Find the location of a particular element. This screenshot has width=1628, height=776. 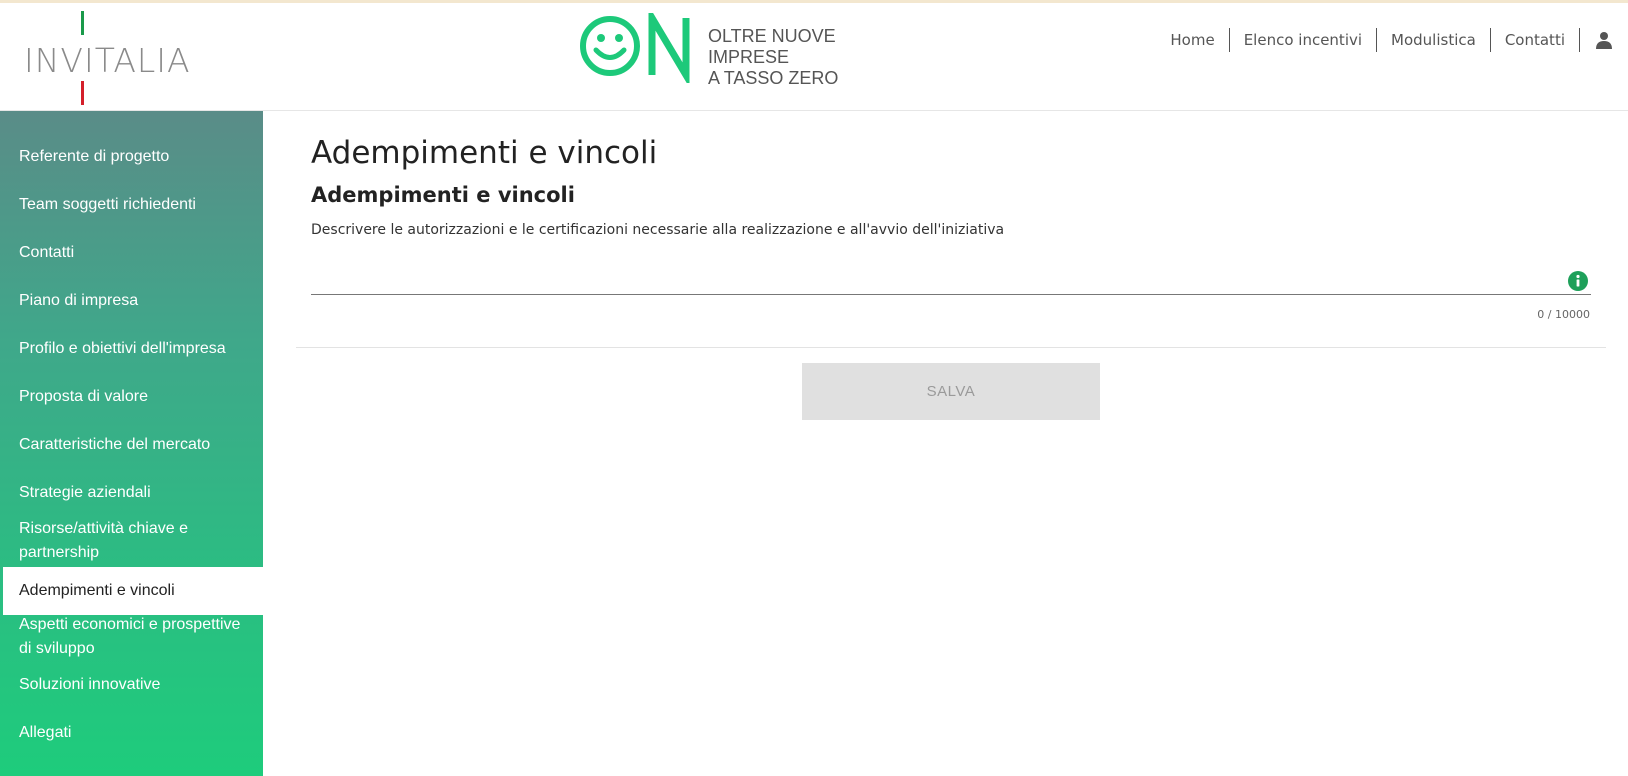

sidebar-item-piano-impresa: Piano di impresa is located at coordinates (131, 301).